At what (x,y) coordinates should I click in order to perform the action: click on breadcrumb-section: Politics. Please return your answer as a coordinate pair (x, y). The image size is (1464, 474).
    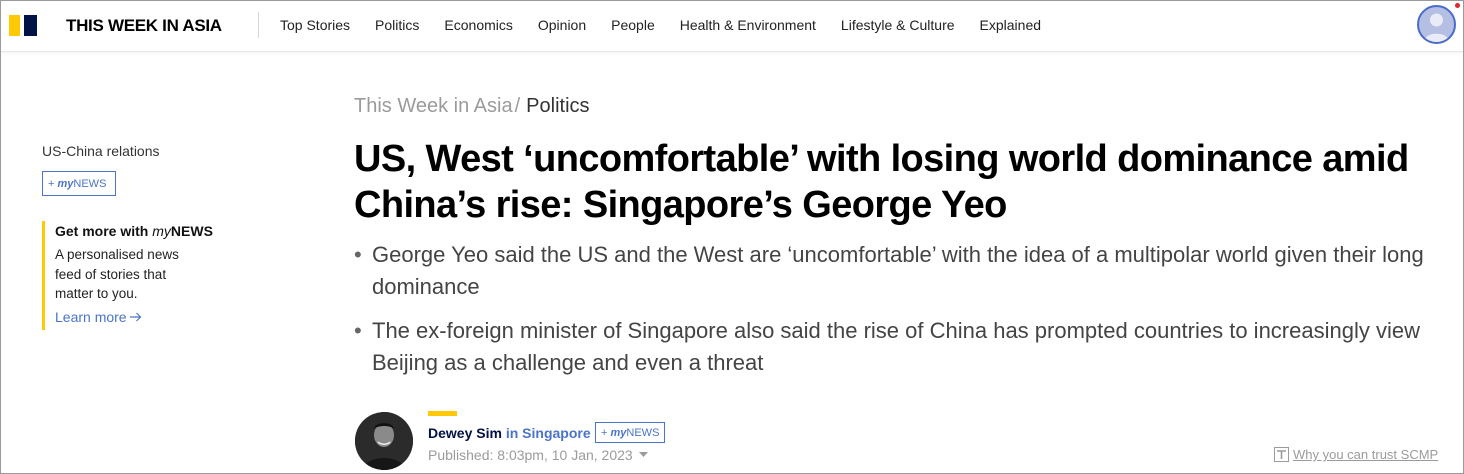
    Looking at the image, I should click on (557, 106).